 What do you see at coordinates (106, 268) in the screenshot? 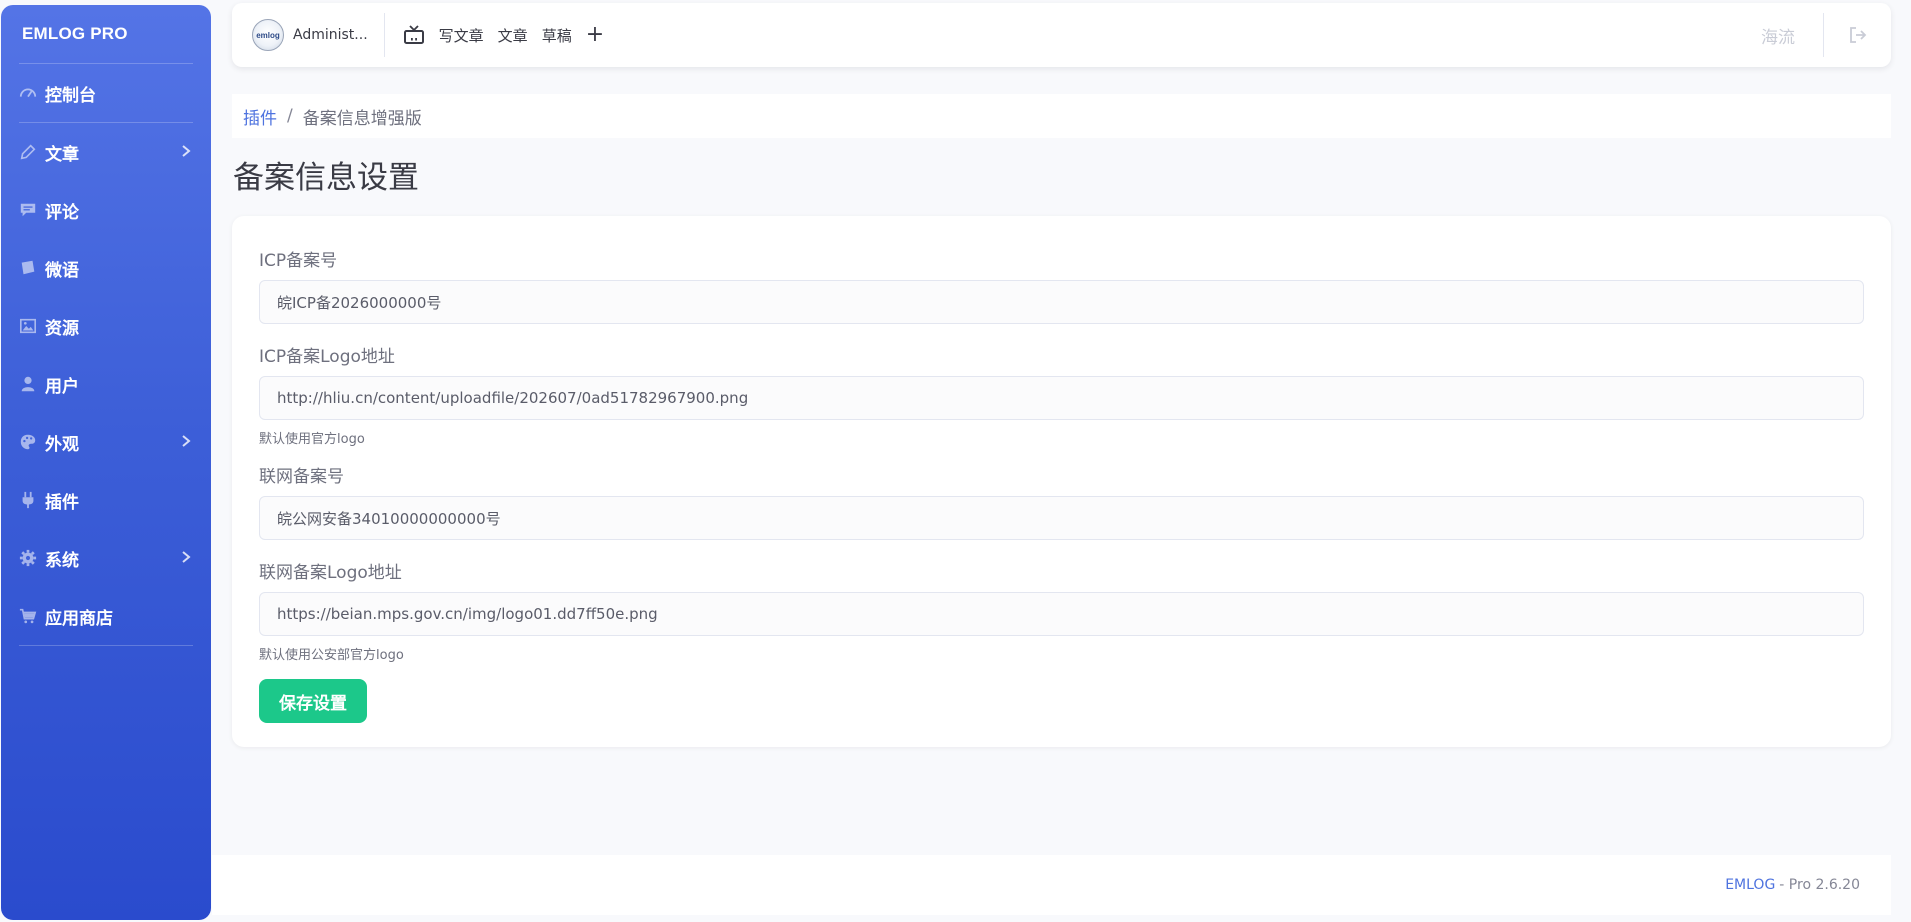
I see `sidebar-item-micro: 微语` at bounding box center [106, 268].